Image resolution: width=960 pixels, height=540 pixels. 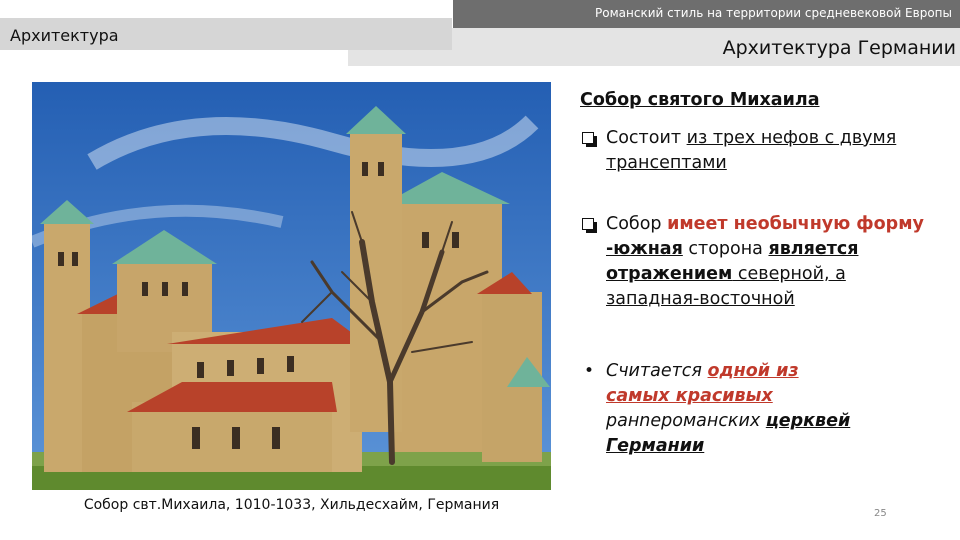 I want to click on slide-subtitle: Архитектура Германии, so click(x=839, y=48).